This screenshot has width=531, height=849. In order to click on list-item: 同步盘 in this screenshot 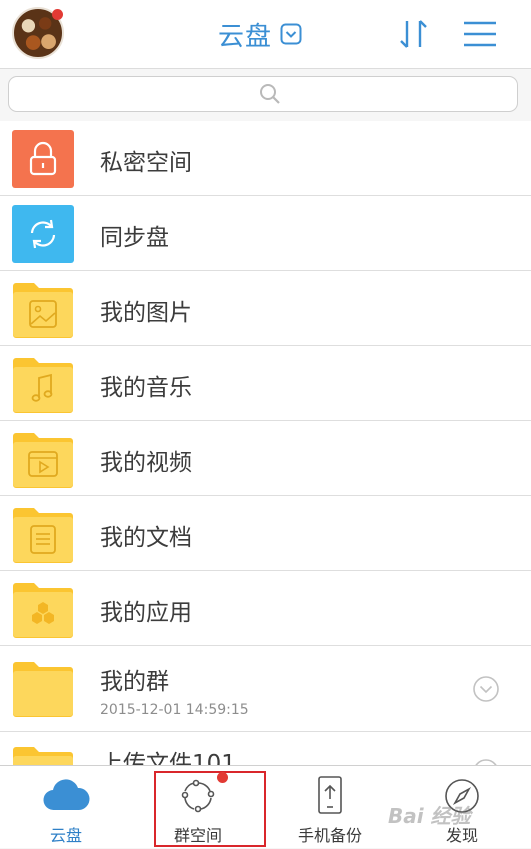, I will do `click(265, 233)`.